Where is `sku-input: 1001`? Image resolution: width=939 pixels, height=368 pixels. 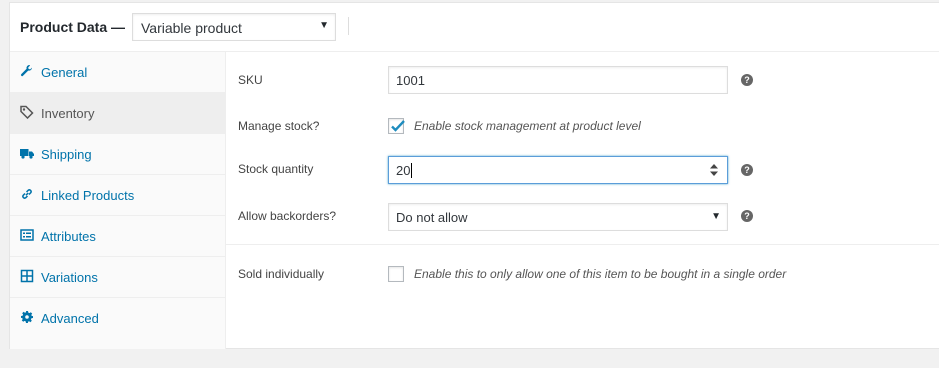
sku-input: 1001 is located at coordinates (558, 80).